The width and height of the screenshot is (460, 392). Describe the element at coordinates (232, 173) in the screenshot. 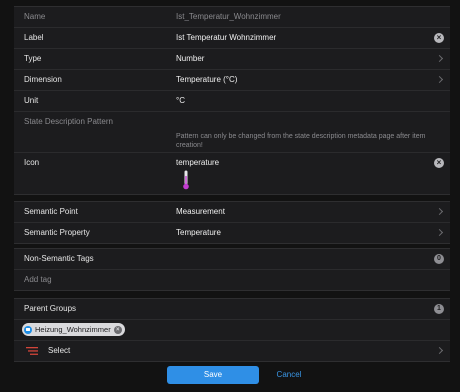

I see `icon-row: Icon temperature ×` at that location.